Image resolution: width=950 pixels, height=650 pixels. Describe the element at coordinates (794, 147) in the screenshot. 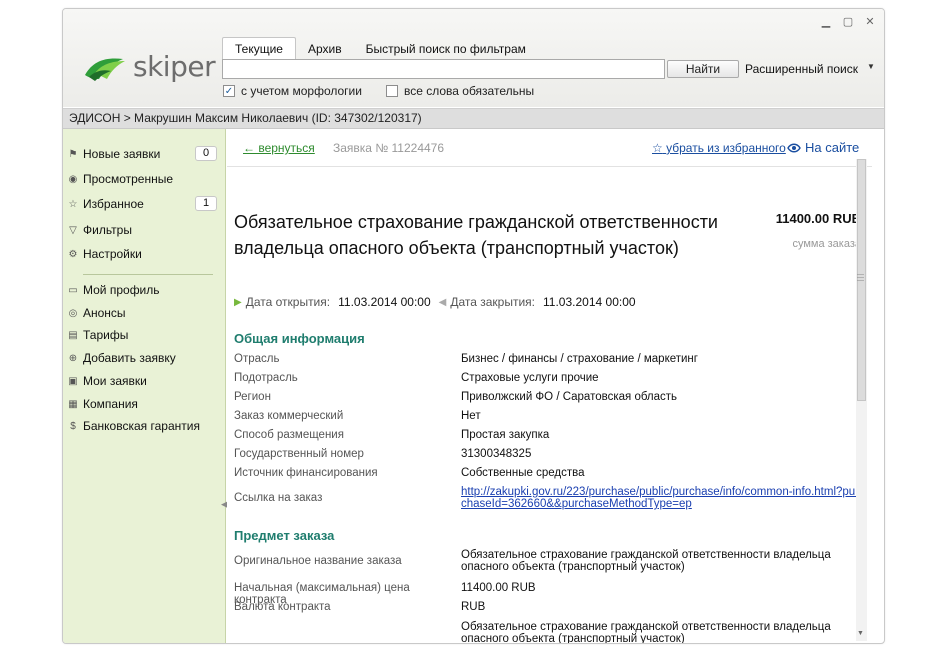

I see `eye-icon` at that location.